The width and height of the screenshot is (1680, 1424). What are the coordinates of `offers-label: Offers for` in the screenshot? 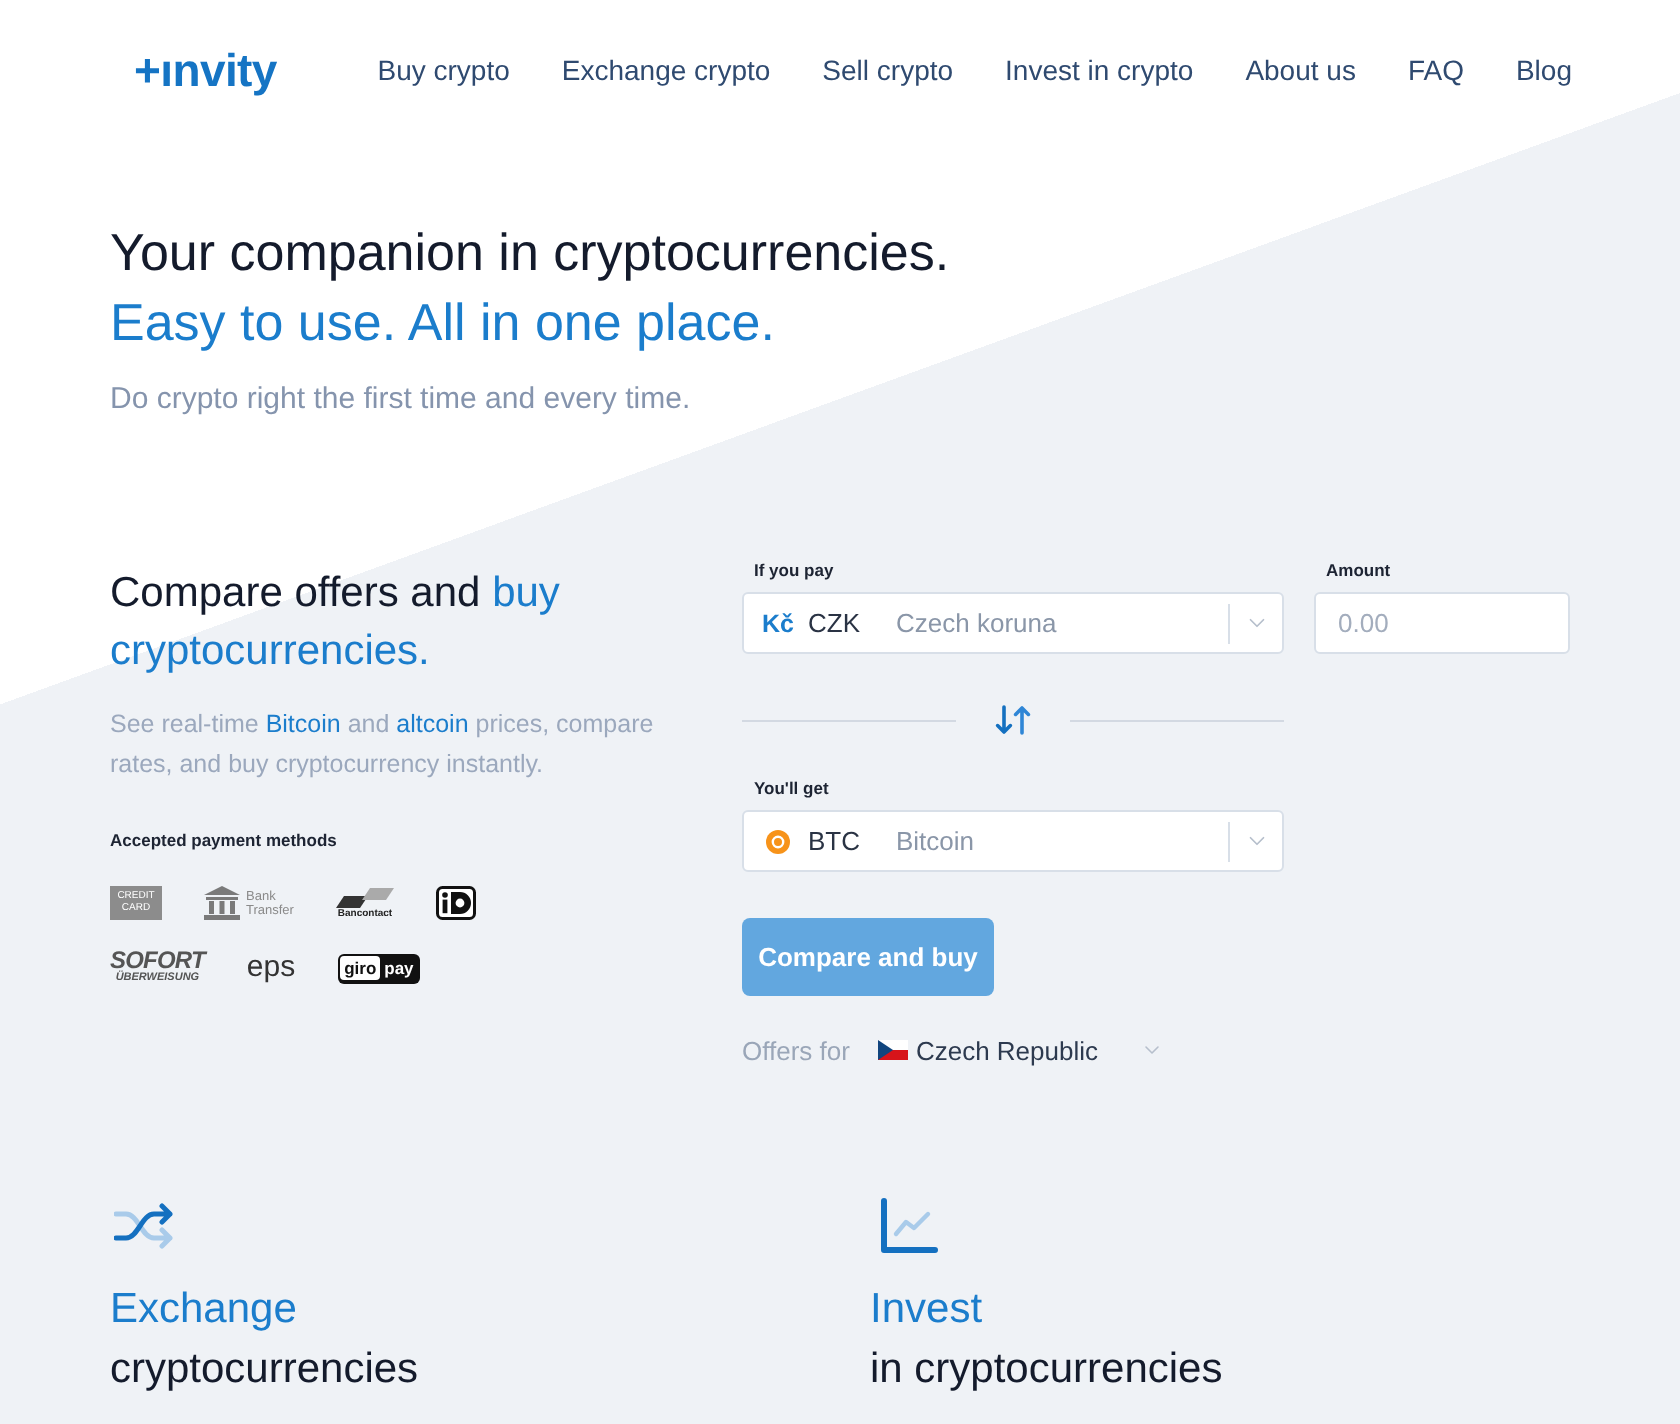 It's located at (796, 1050).